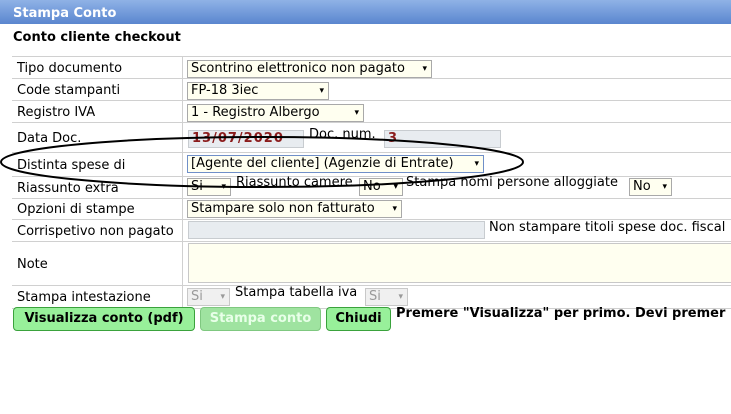 The image size is (731, 414). What do you see at coordinates (97, 264) in the screenshot?
I see `note-label: Note` at bounding box center [97, 264].